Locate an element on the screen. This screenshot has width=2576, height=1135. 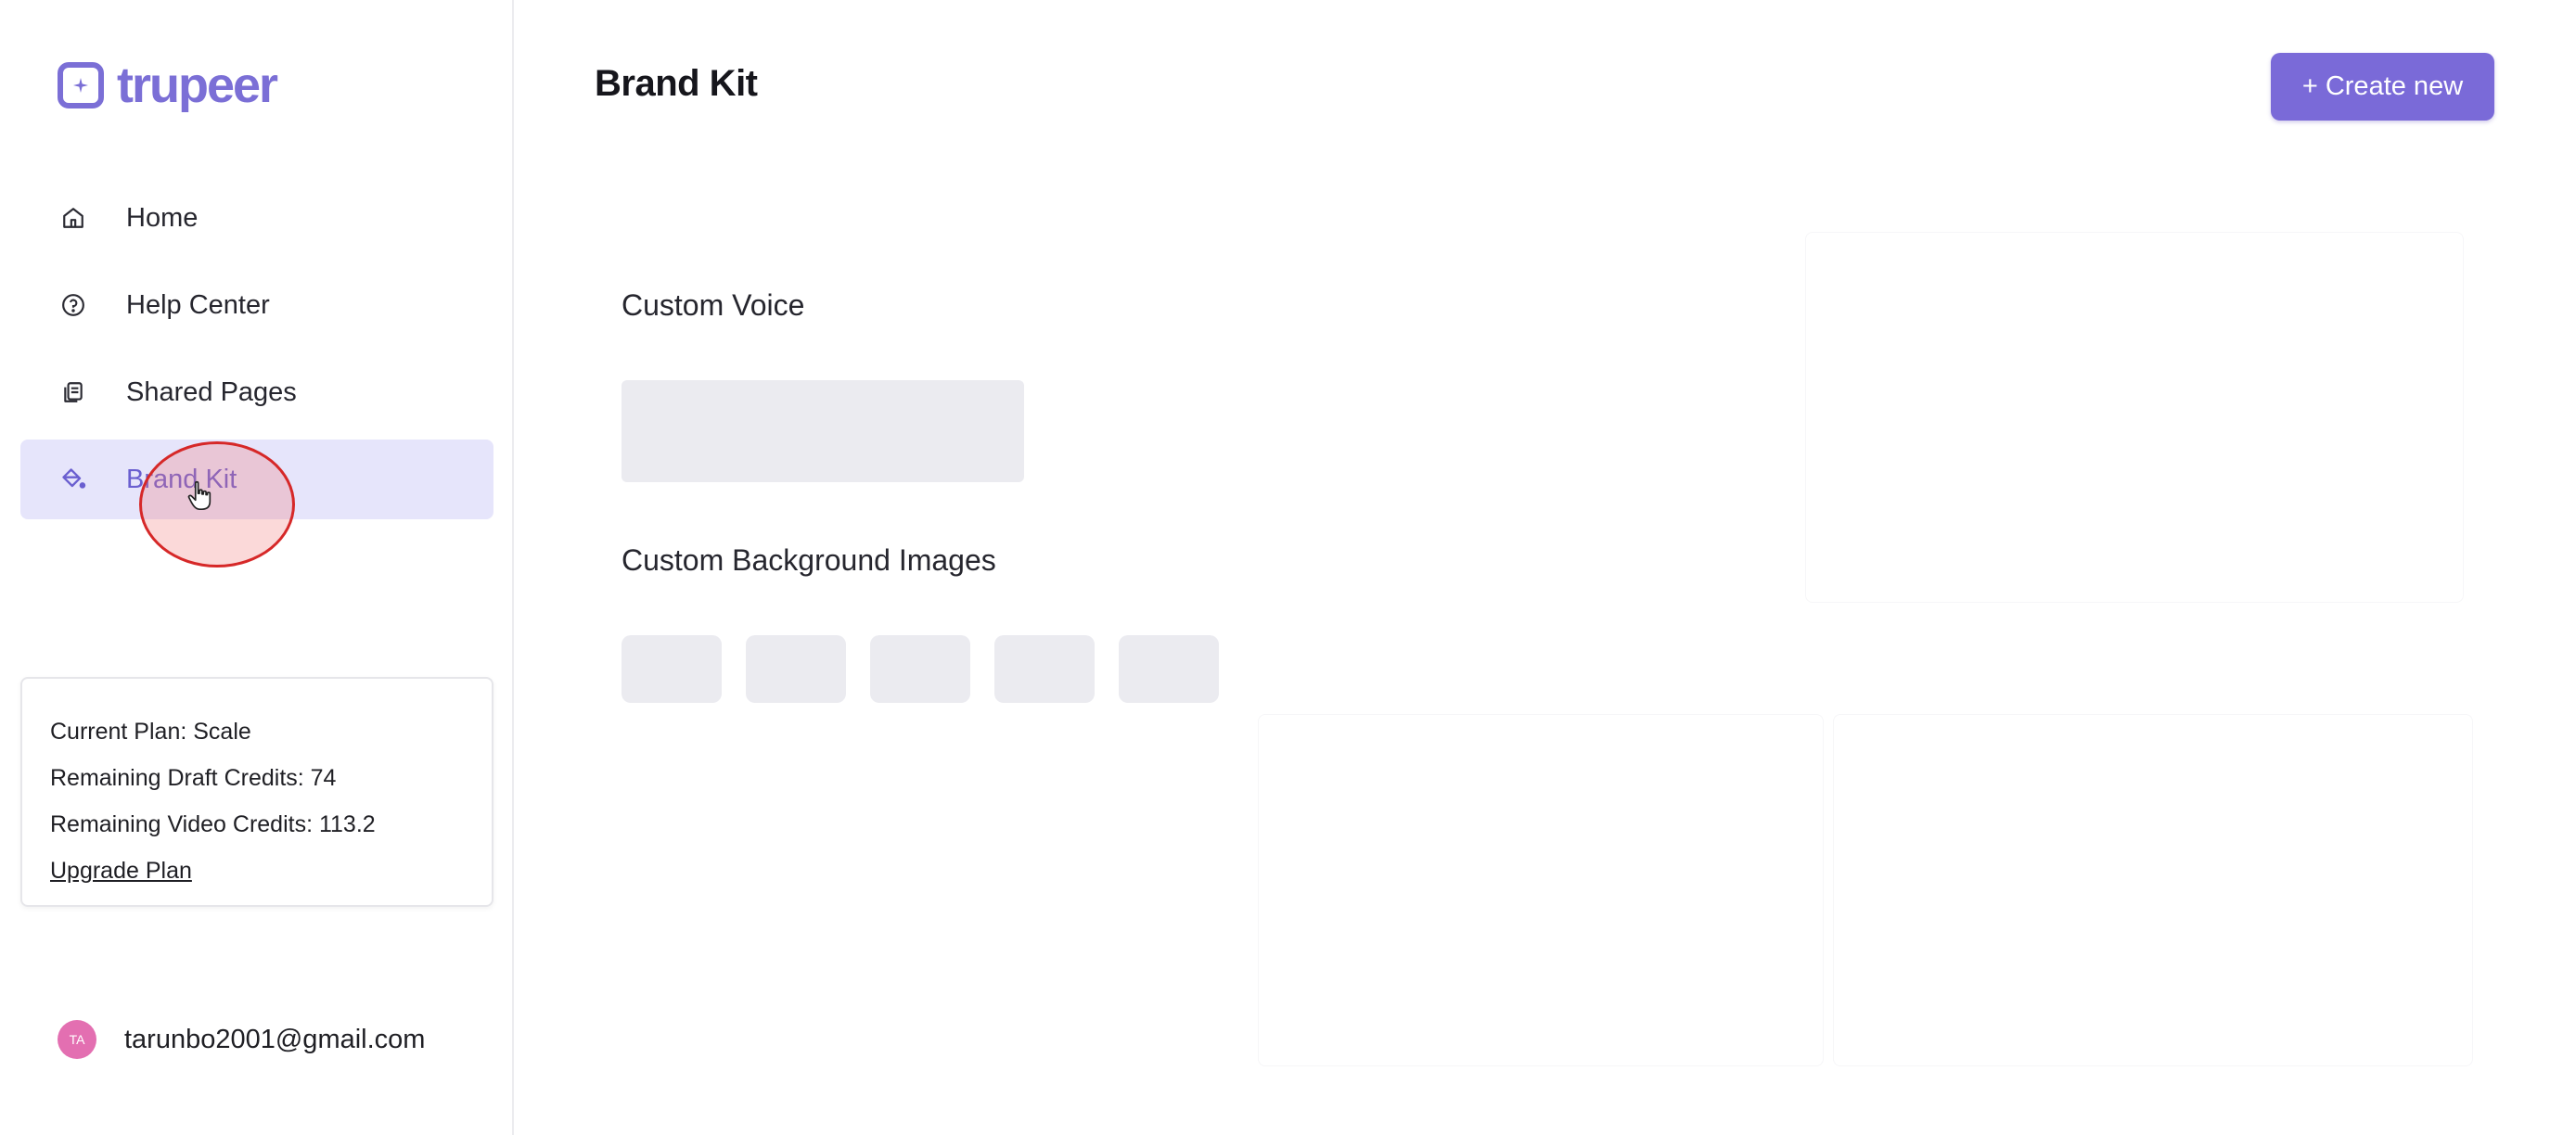
background-thumbnails is located at coordinates (932, 669).